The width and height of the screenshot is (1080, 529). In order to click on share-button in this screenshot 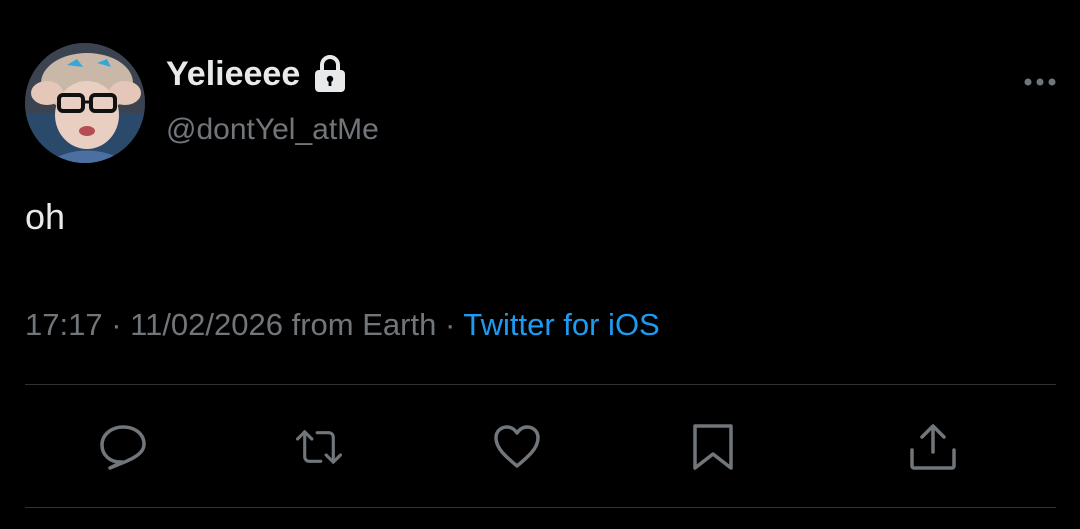, I will do `click(933, 447)`.